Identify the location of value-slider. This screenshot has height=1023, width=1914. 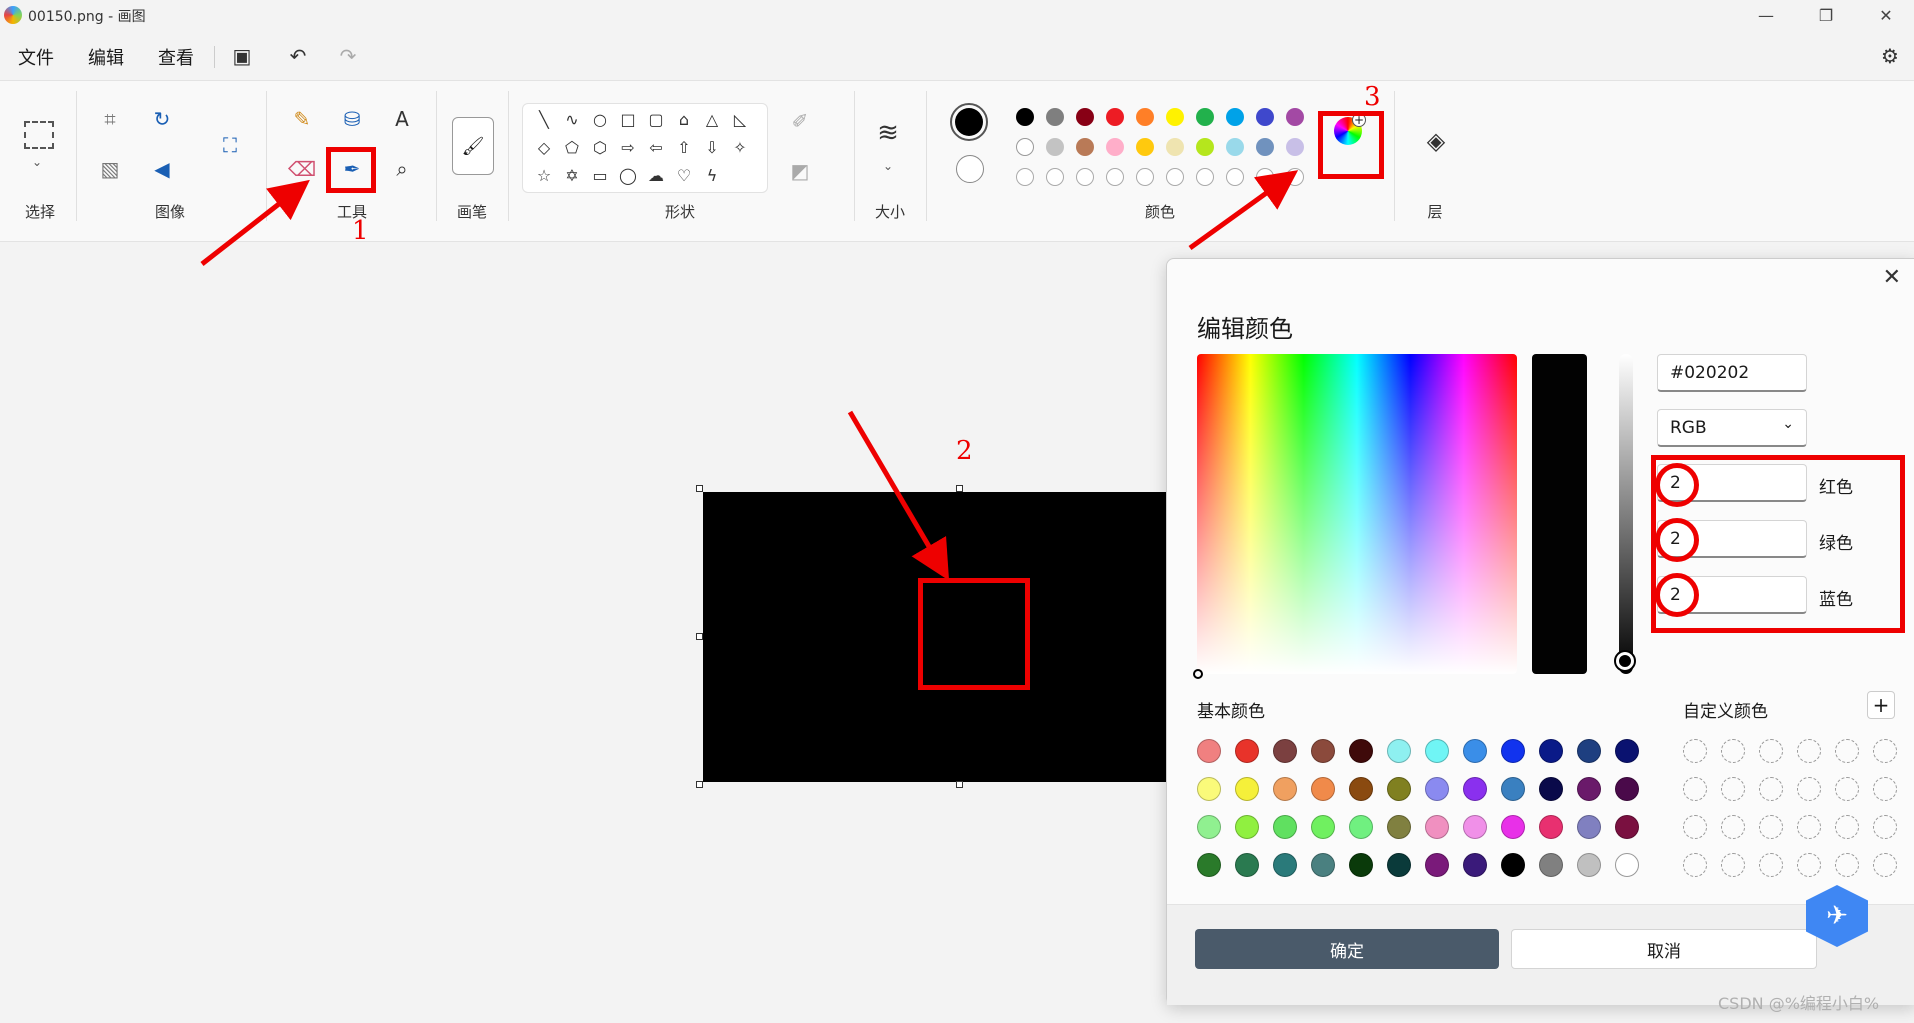
(1626, 514).